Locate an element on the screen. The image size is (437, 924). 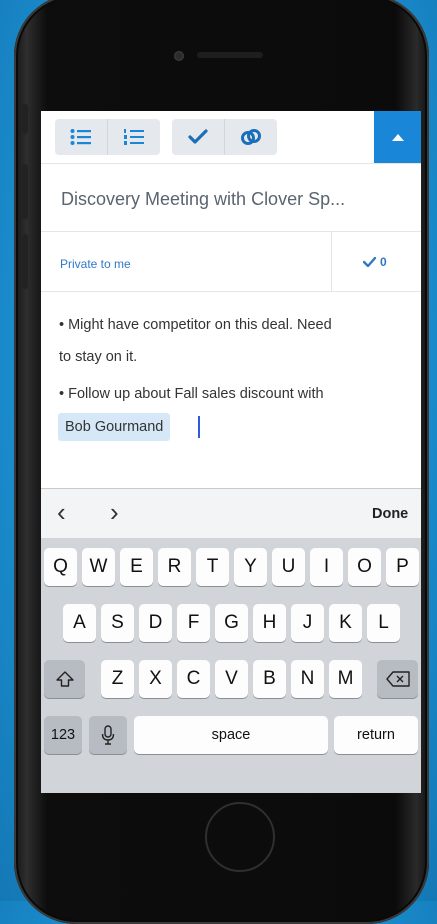
numbers-key: 123 is located at coordinates (63, 735).